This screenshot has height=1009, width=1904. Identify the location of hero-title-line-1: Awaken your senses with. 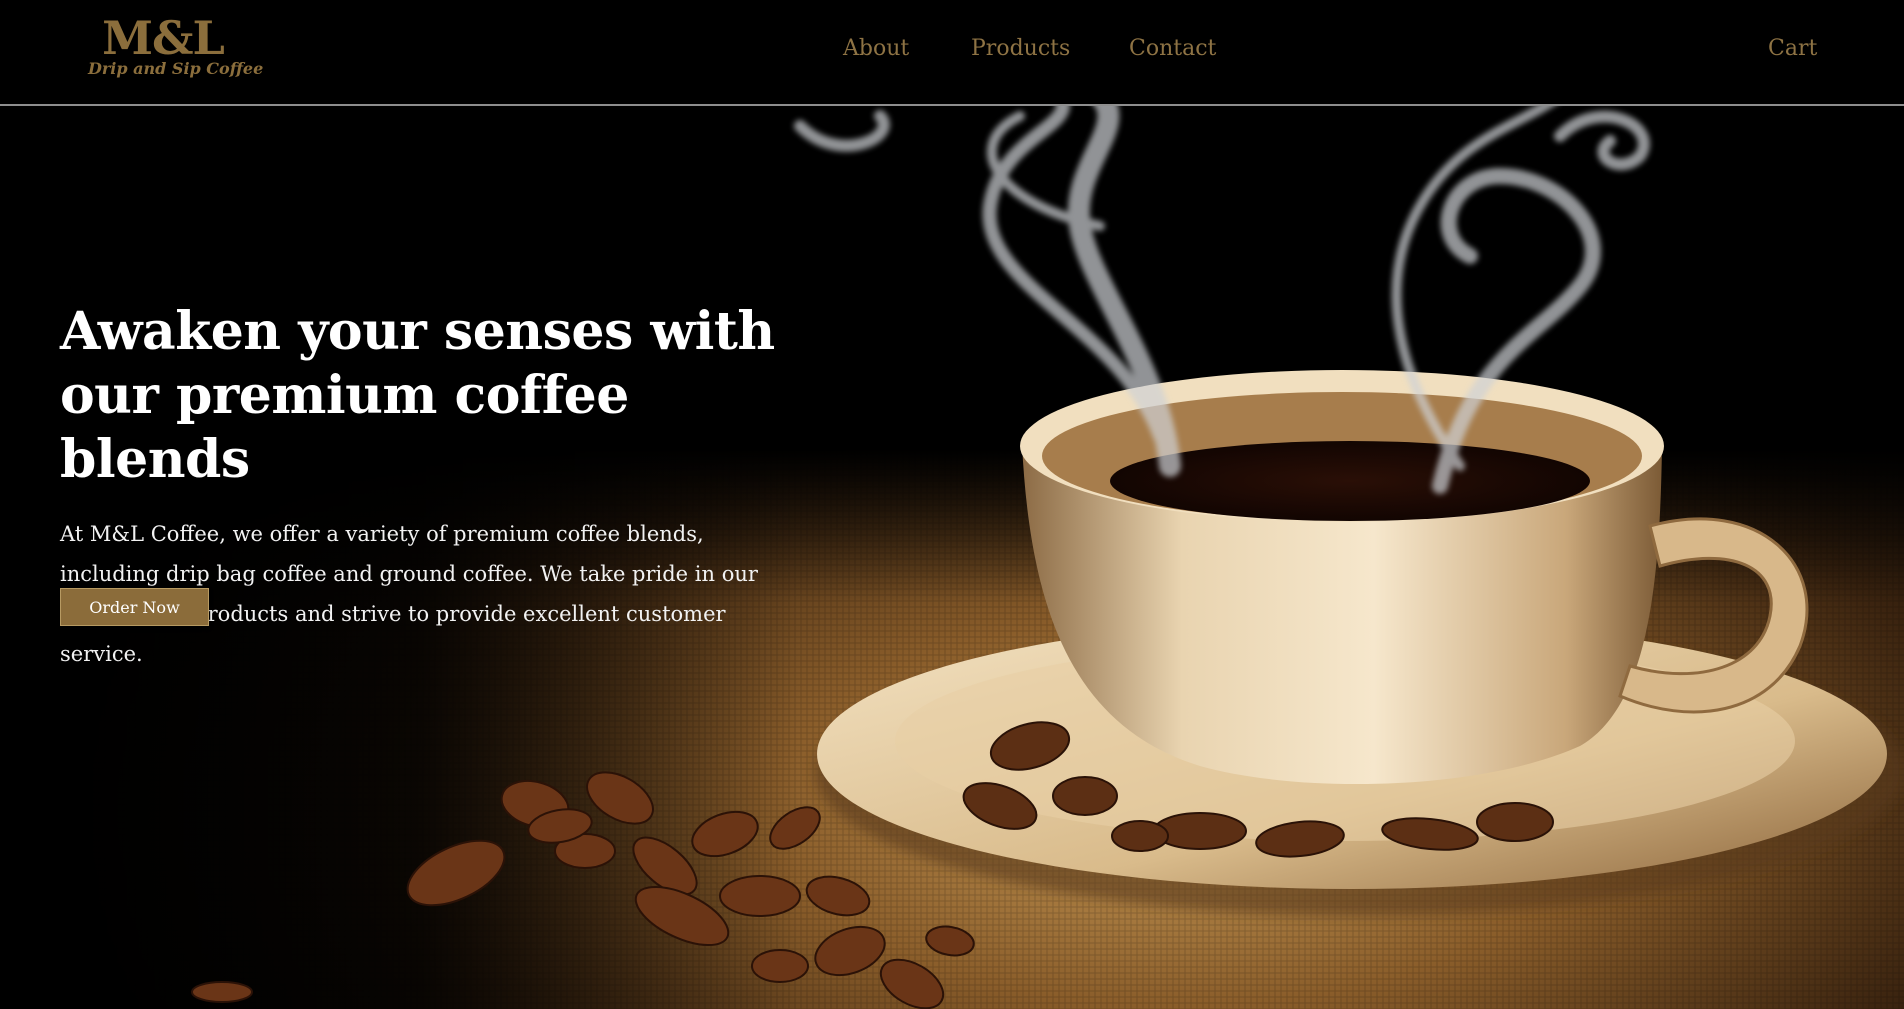
(417, 331).